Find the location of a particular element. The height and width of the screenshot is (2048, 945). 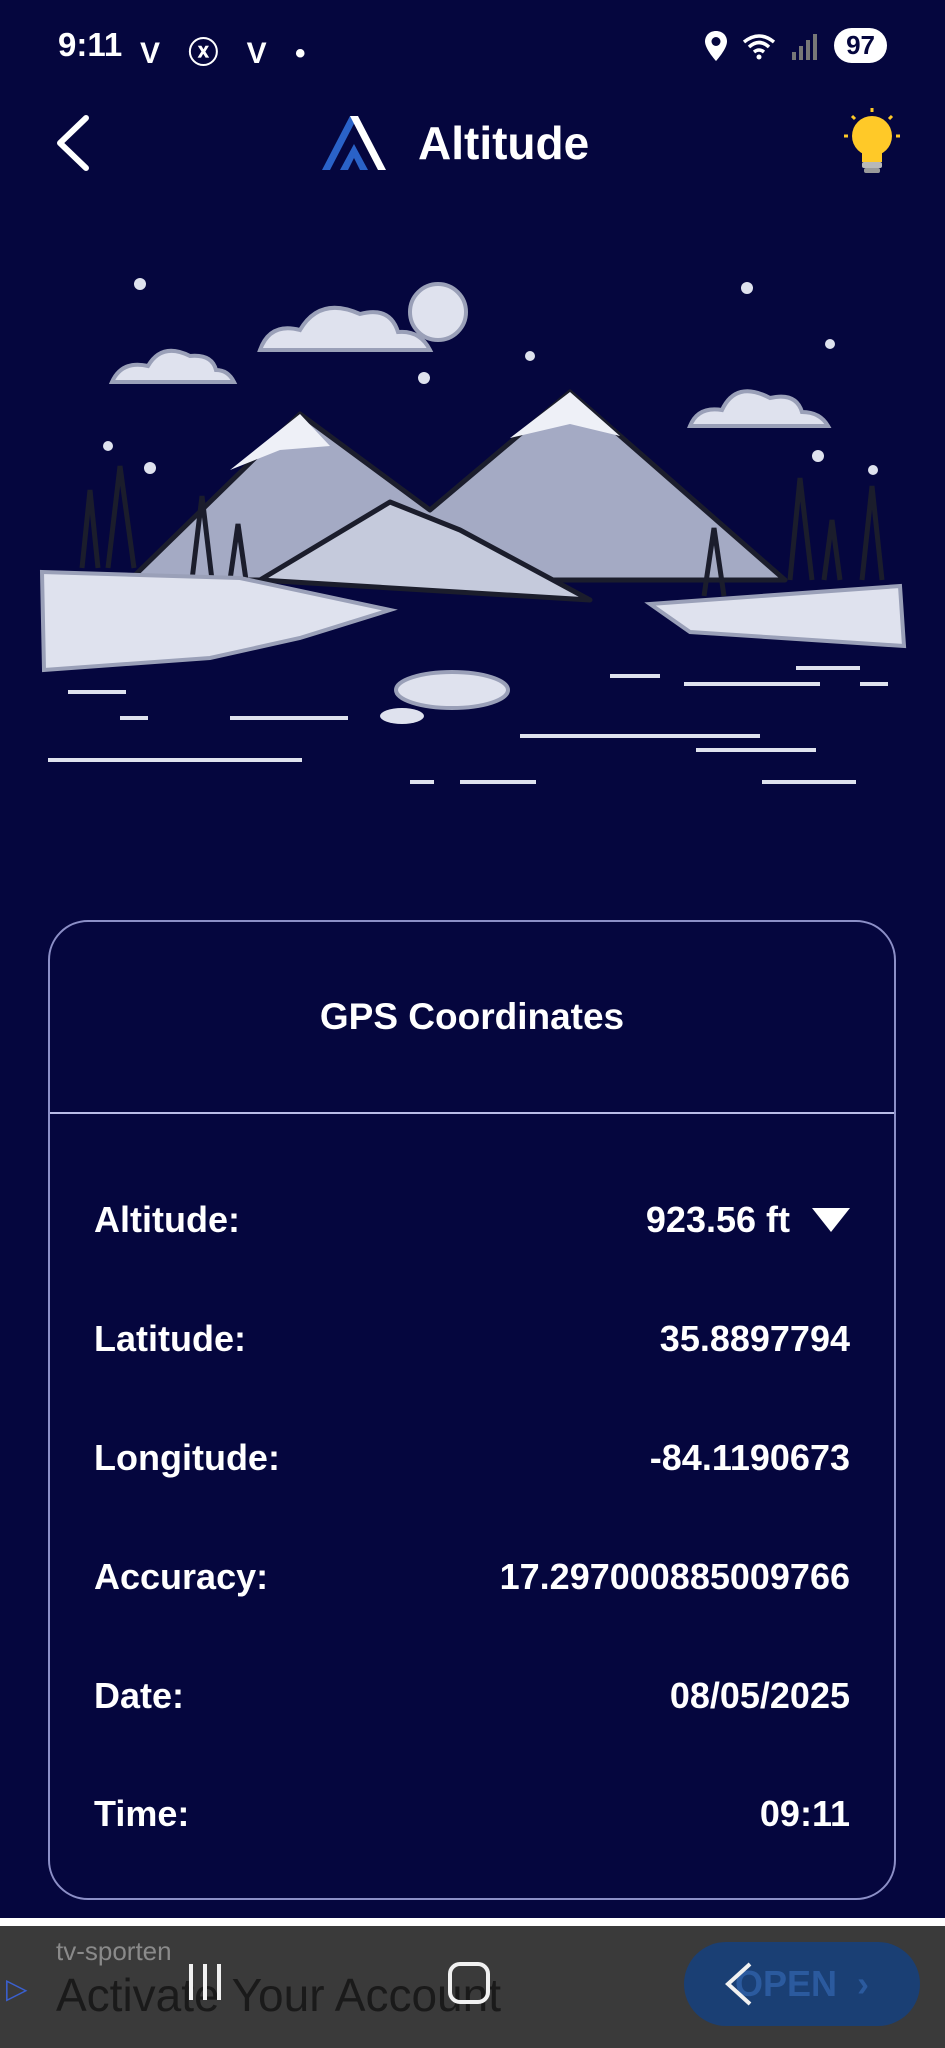

time-value: 09:11 is located at coordinates (804, 1813).